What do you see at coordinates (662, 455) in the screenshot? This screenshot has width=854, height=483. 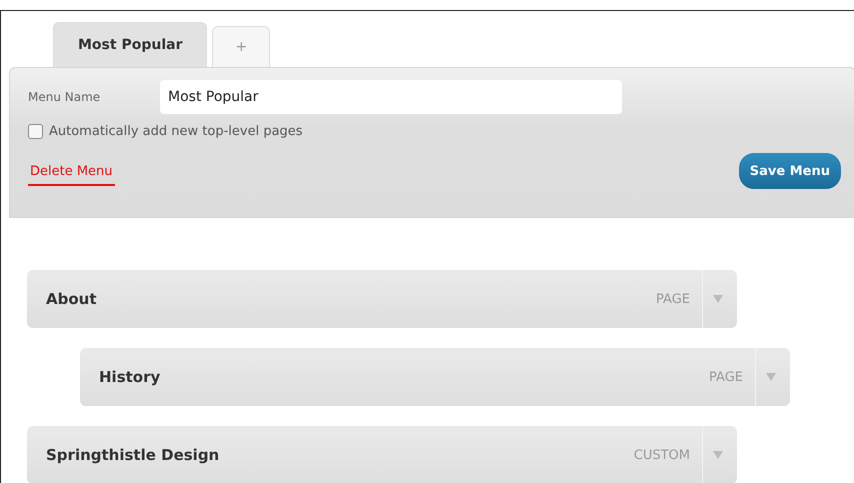 I see `menu-item-type: CUSTOM` at bounding box center [662, 455].